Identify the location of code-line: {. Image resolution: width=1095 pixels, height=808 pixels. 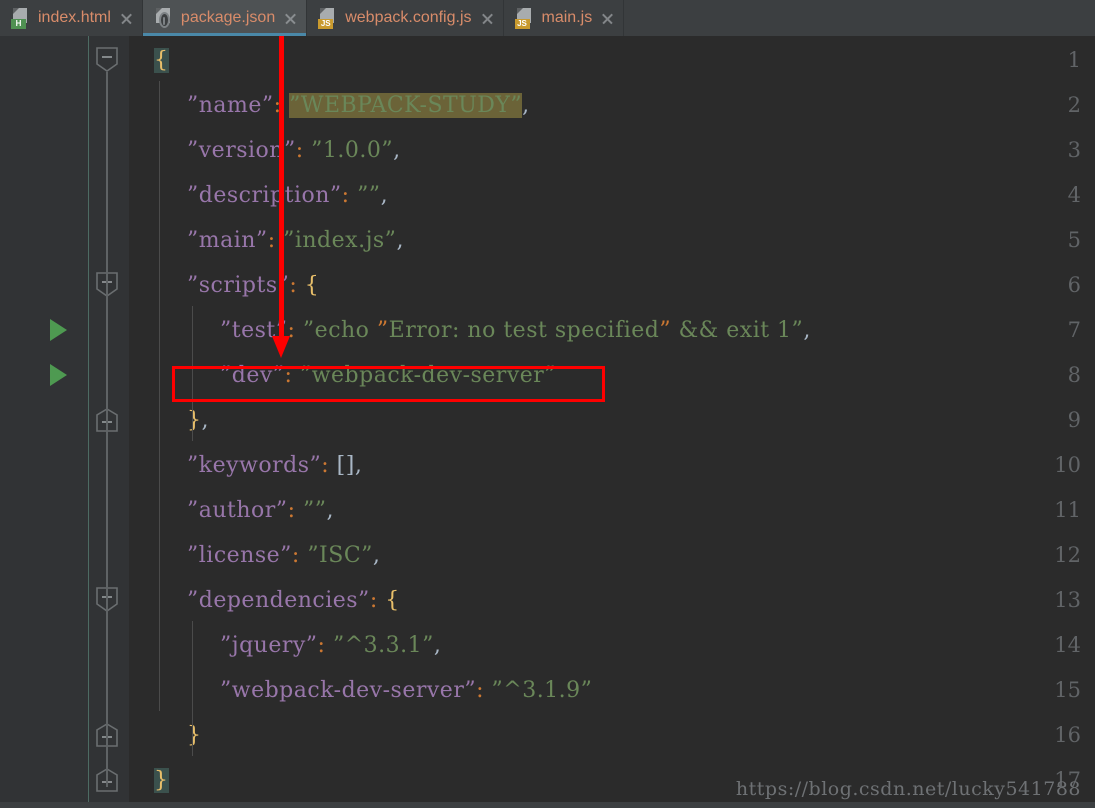
(161, 60).